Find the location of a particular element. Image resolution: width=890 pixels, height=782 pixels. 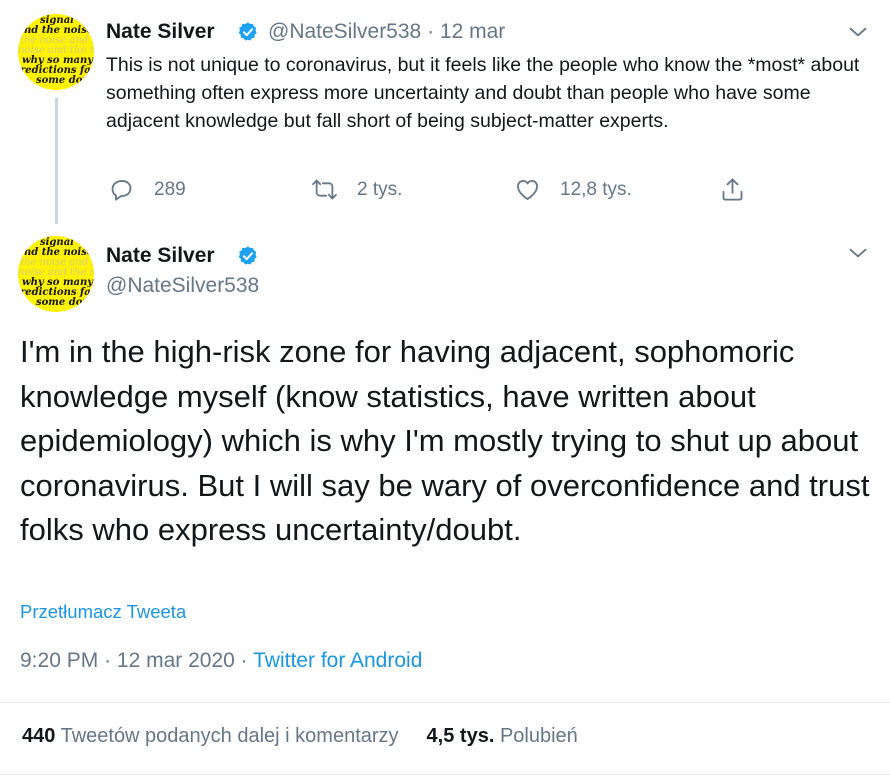

like-count: 12,8 tys. is located at coordinates (596, 189).